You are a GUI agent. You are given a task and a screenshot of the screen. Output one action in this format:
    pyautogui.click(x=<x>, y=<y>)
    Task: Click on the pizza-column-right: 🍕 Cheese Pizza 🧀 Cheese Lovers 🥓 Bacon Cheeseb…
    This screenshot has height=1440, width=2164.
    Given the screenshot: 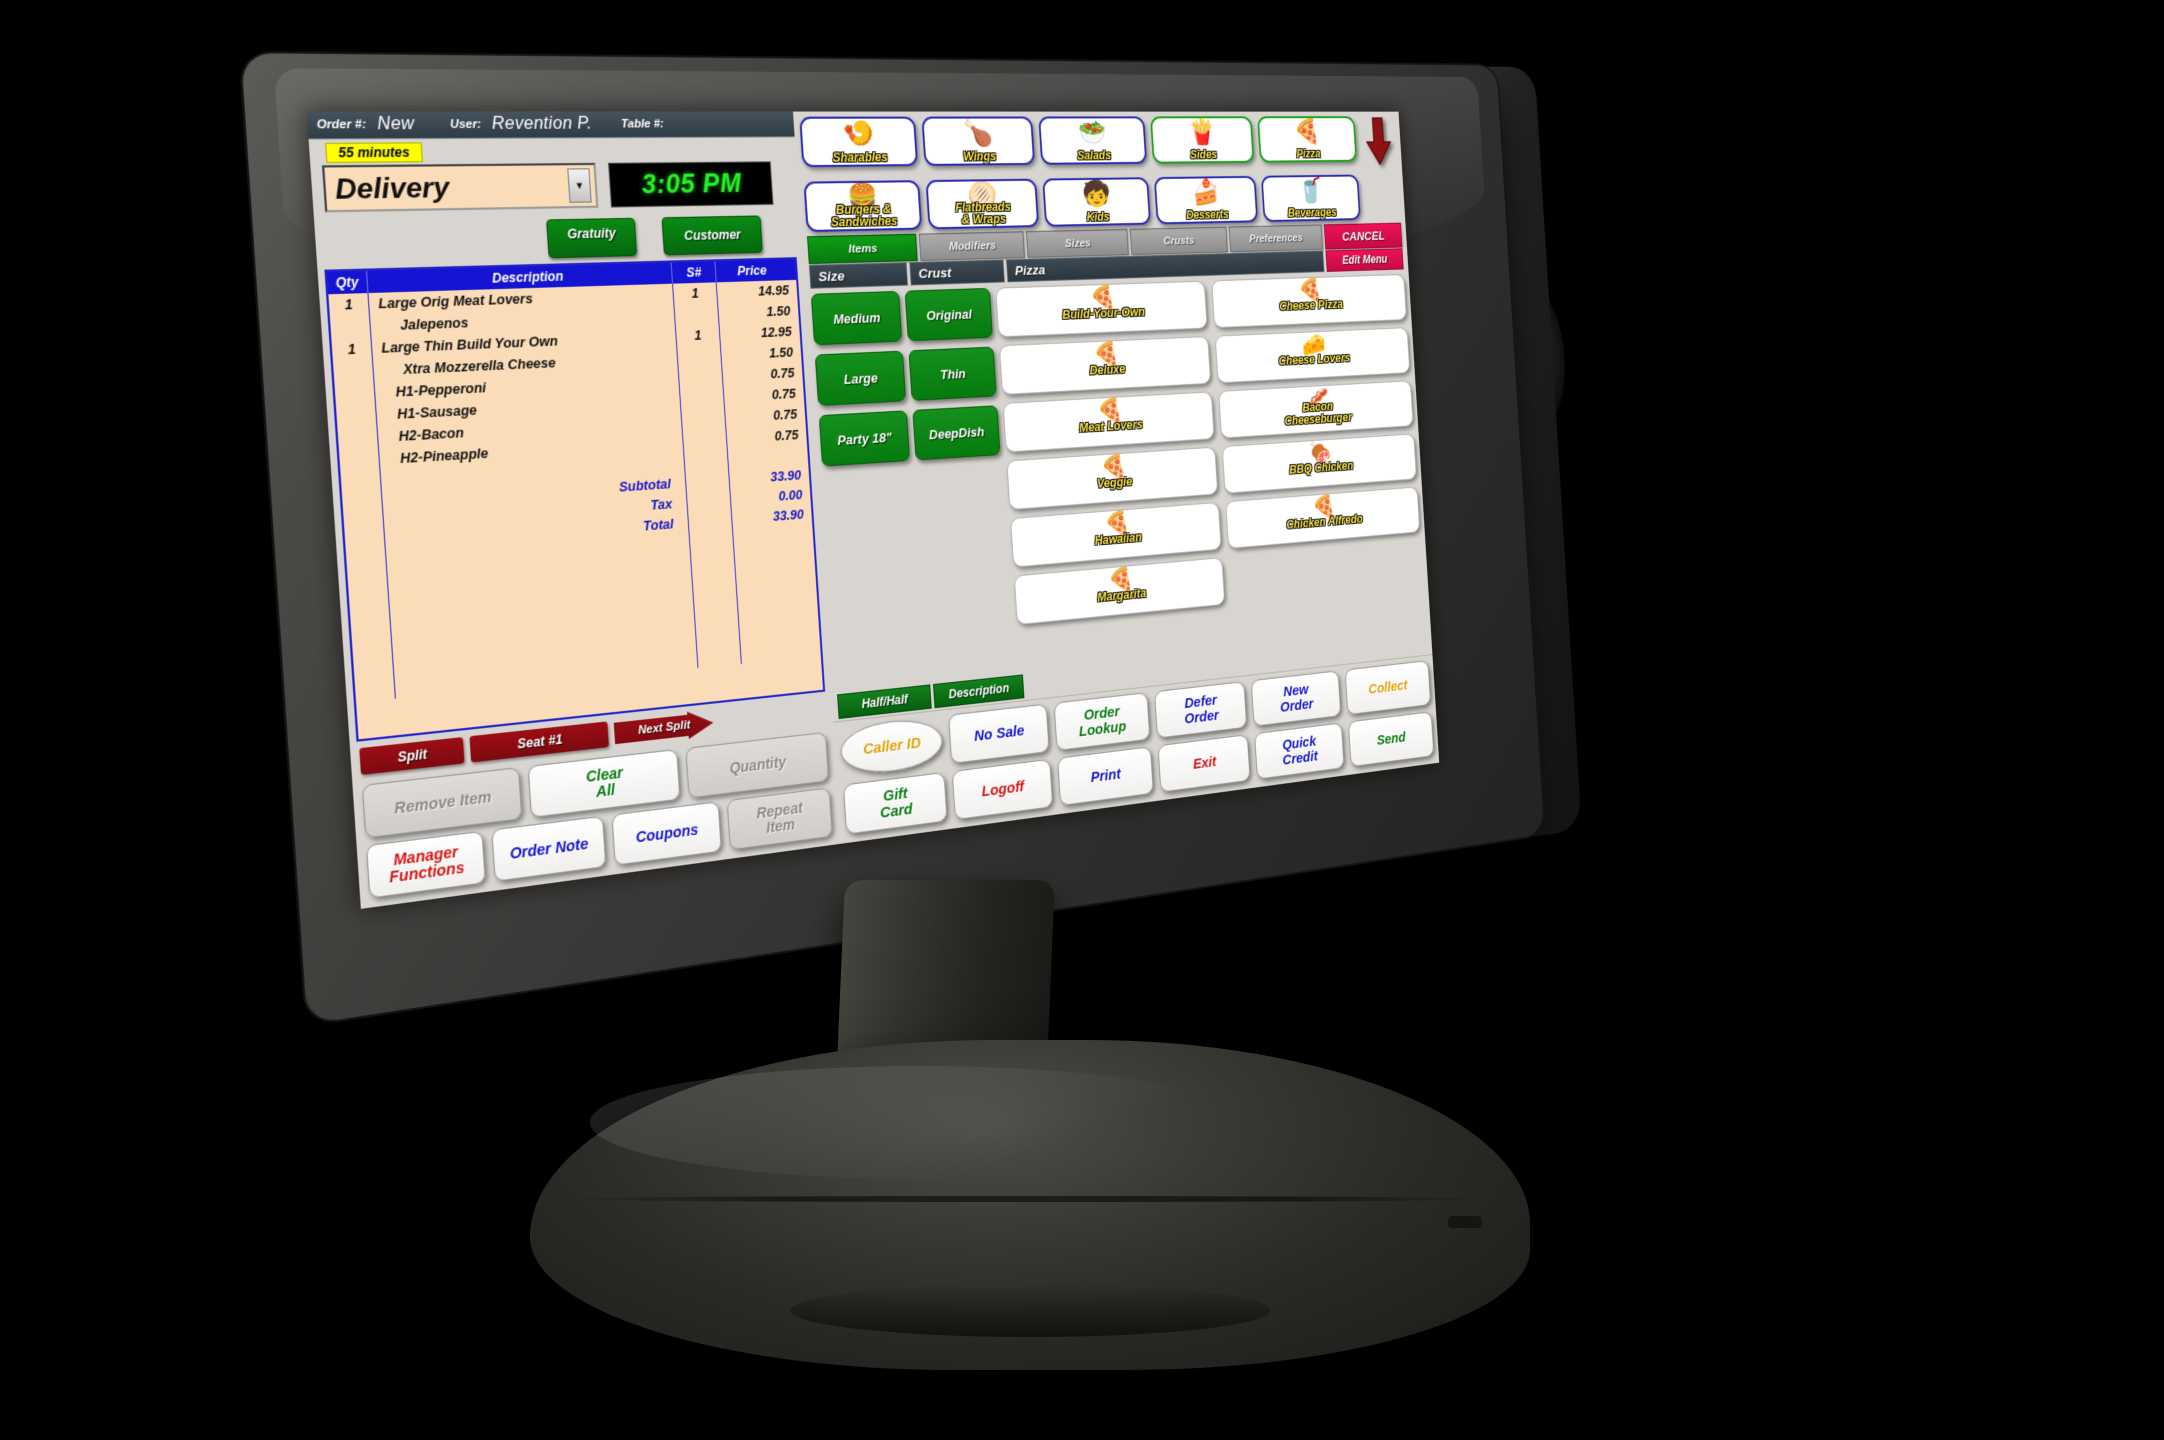 What is the action you would take?
    pyautogui.click(x=1318, y=461)
    